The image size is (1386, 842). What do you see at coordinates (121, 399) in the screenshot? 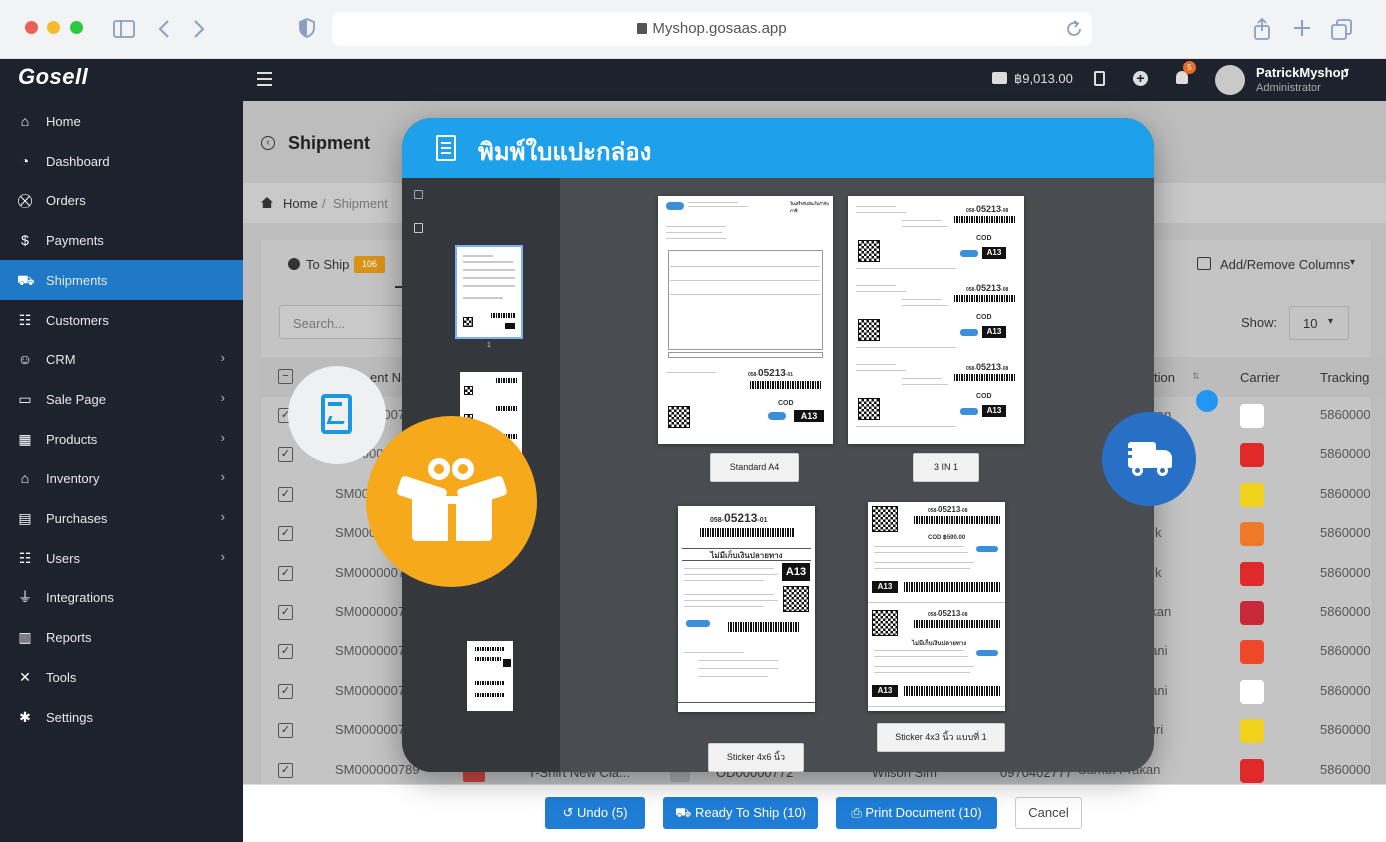
I see `sidebar-item-sale-page: ▭ Sale Page ›` at bounding box center [121, 399].